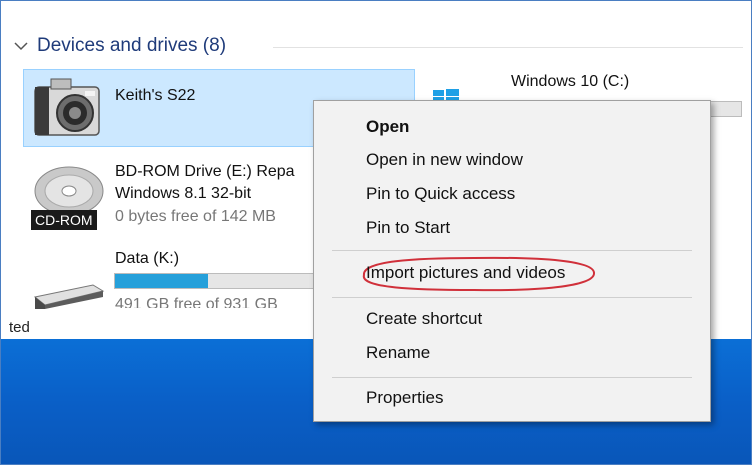  Describe the element at coordinates (183, 193) in the screenshot. I see `device-subtitle-bd-rom: Windows 8.1 32-bit` at that location.